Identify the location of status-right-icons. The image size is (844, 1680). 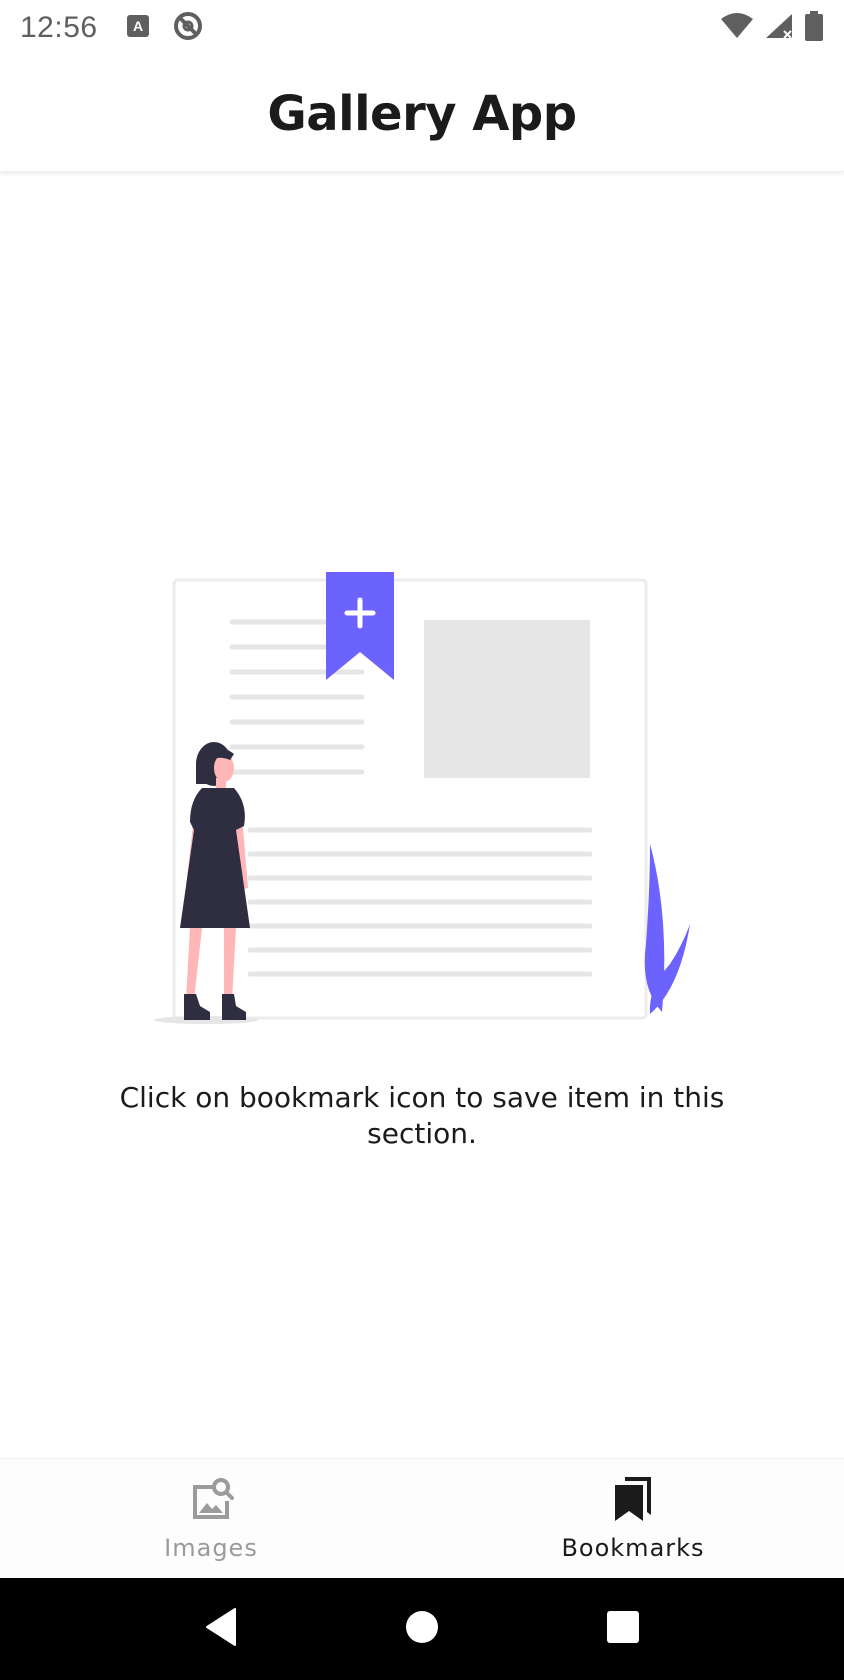
(772, 28).